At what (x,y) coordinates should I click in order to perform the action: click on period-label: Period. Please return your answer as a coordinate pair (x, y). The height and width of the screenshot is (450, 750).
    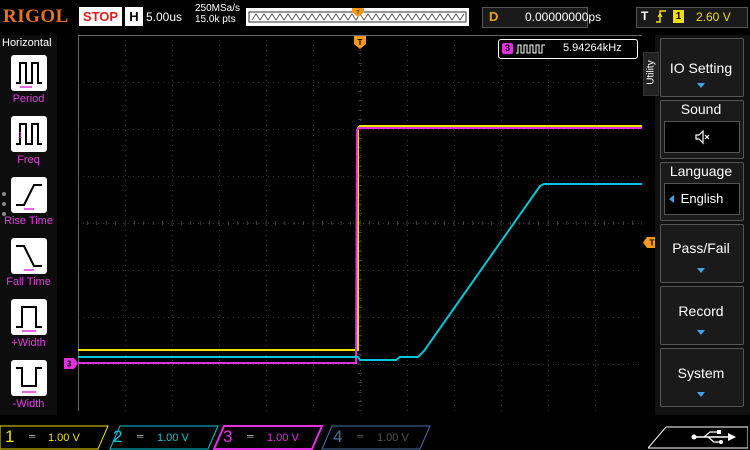
    Looking at the image, I should click on (28, 99).